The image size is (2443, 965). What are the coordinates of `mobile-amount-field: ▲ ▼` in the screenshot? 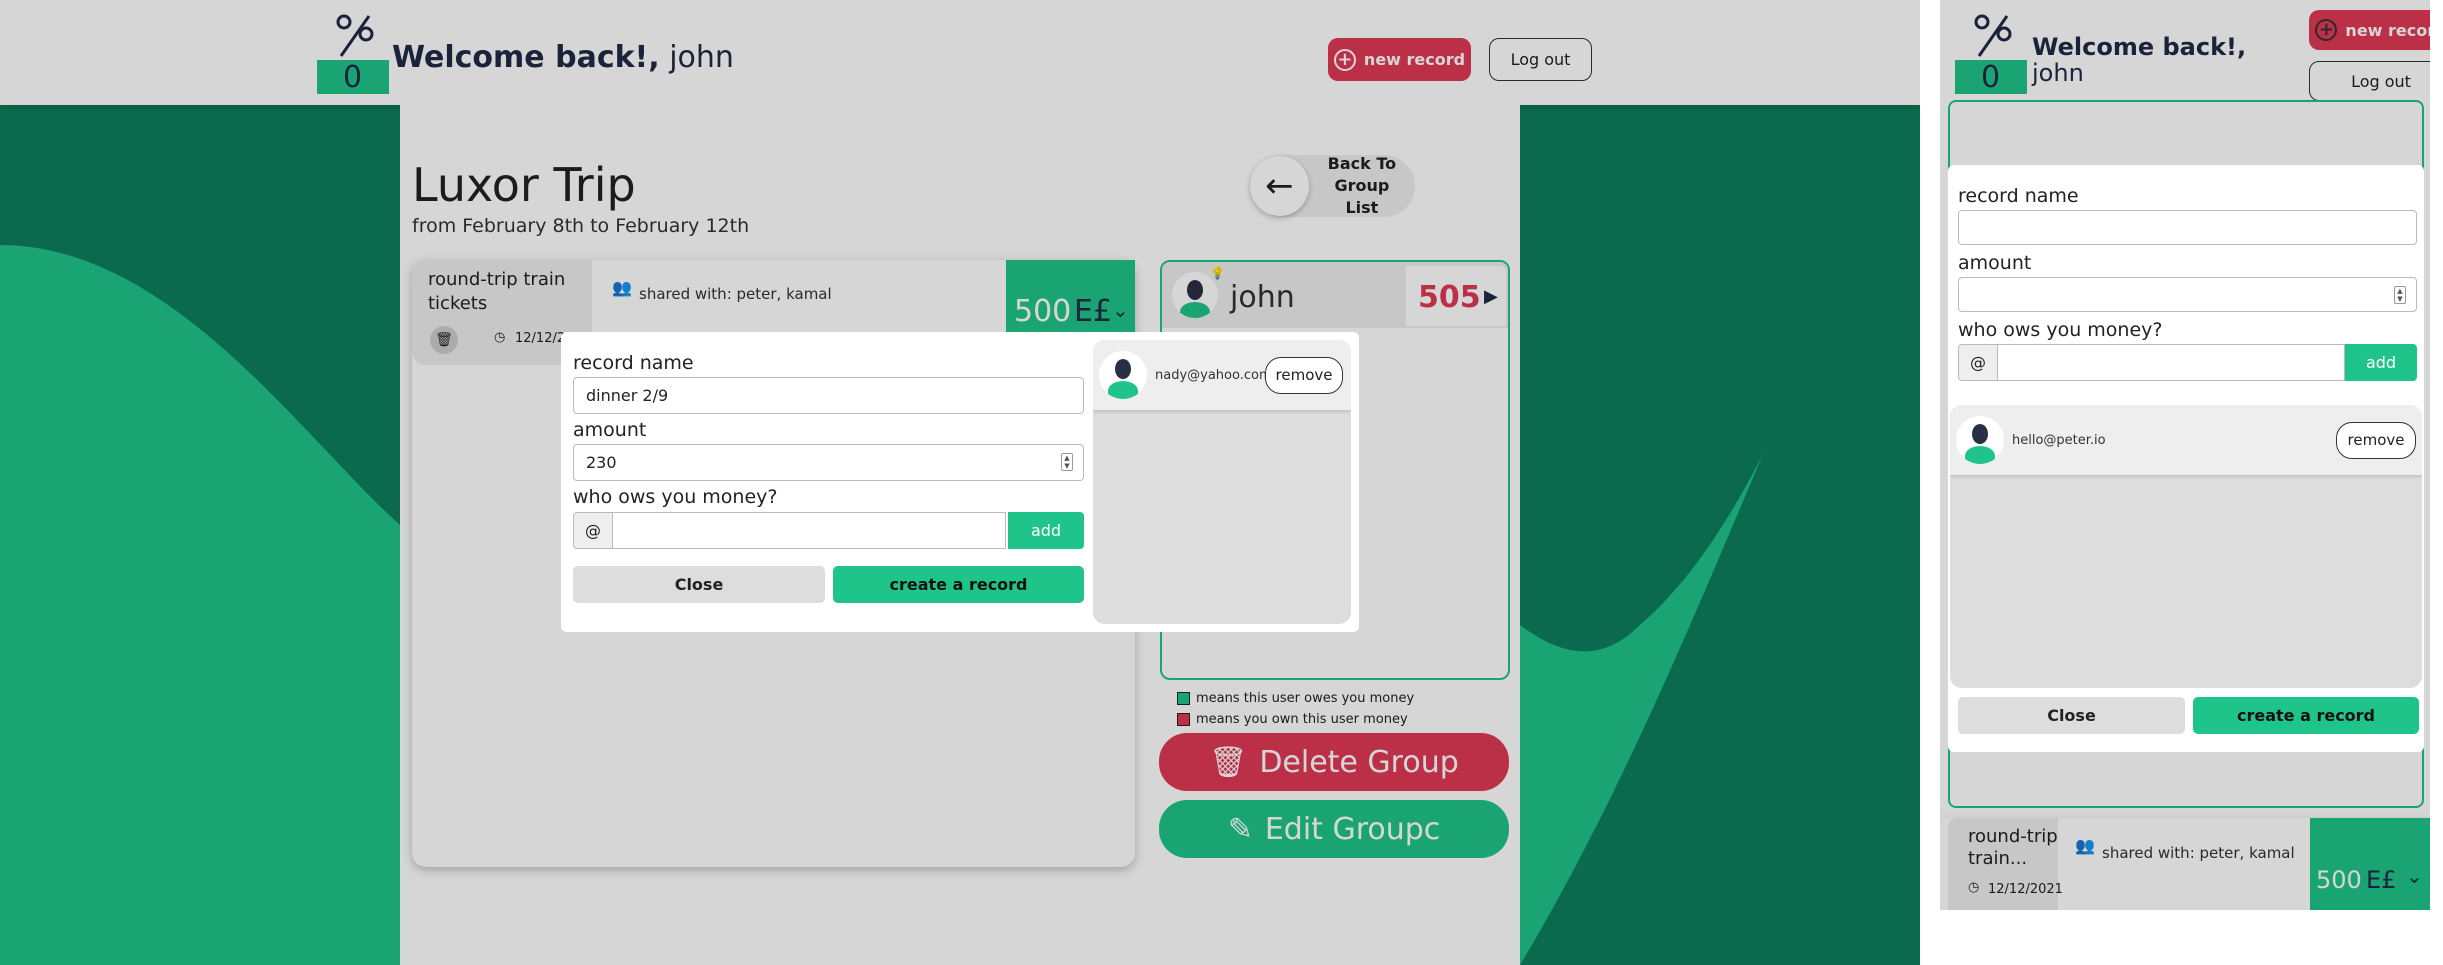 It's located at (2187, 294).